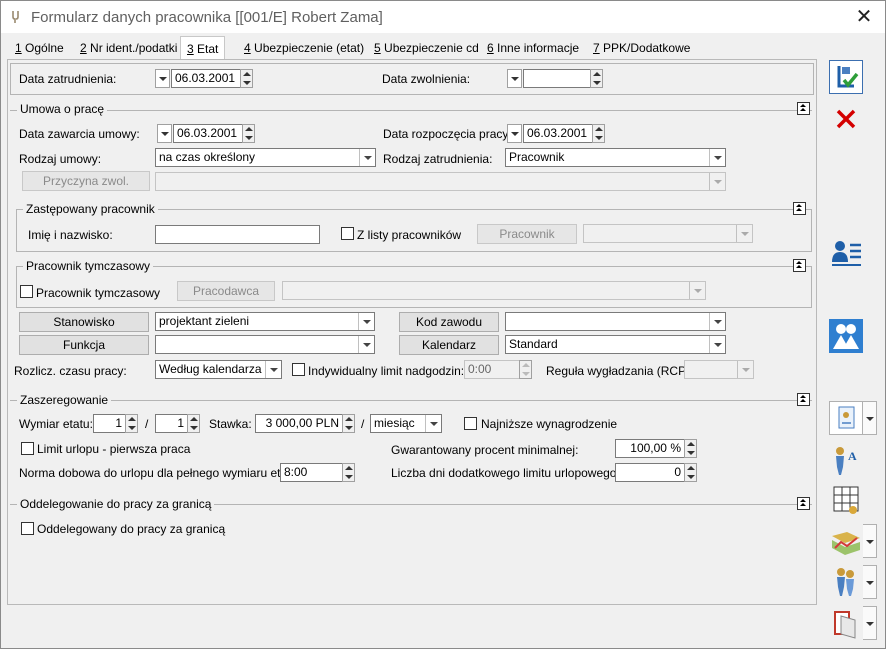 Image resolution: width=886 pixels, height=649 pixels. What do you see at coordinates (248, 133) in the screenshot?
I see `contract-date-spinner` at bounding box center [248, 133].